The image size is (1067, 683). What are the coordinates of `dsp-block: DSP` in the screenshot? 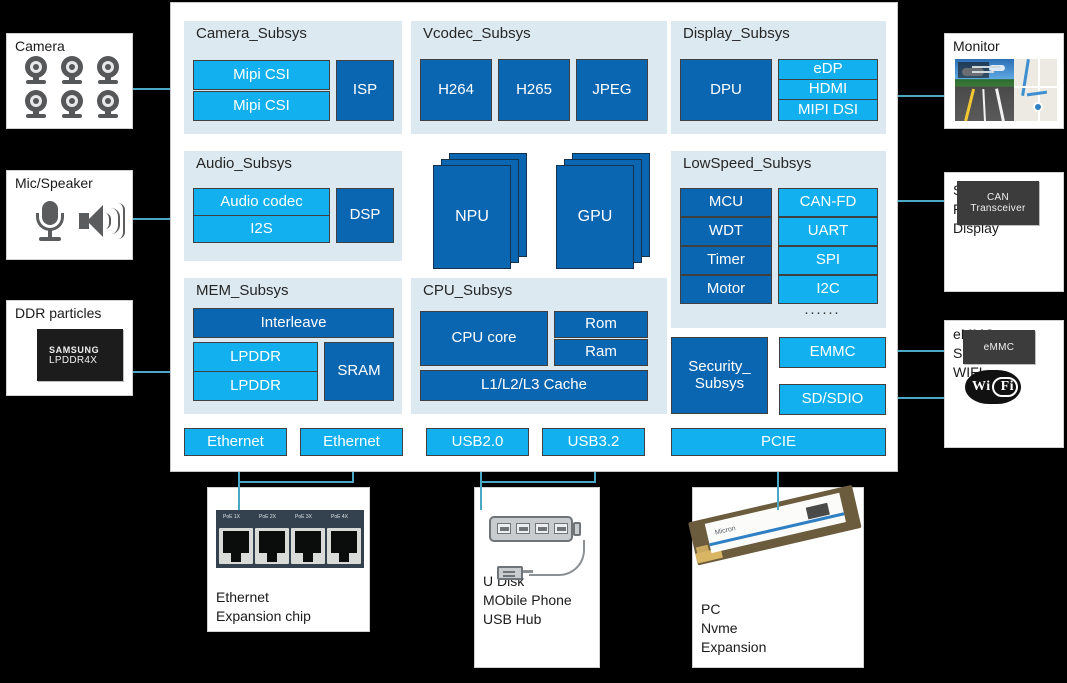 It's located at (365, 215).